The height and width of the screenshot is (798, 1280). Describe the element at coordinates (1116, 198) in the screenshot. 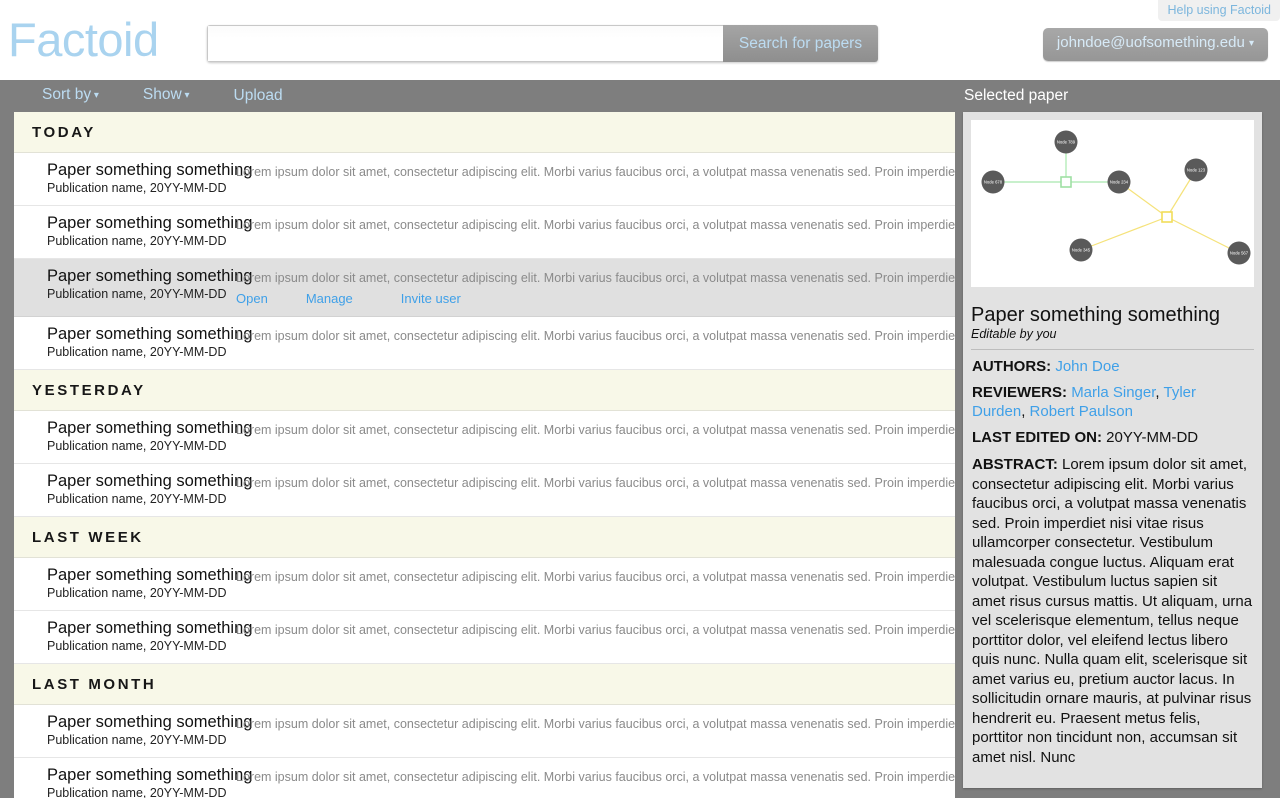

I see `graph-edges` at that location.